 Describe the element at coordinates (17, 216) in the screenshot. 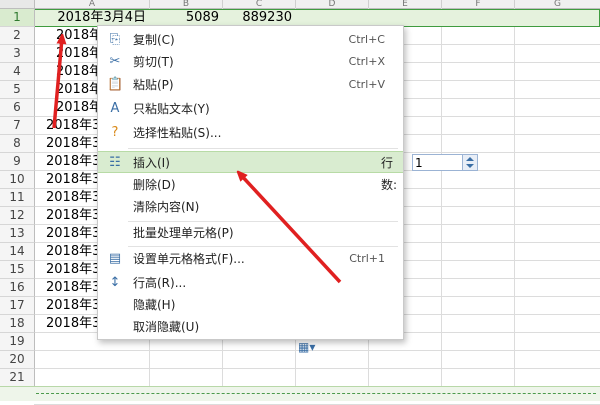

I see `row-header-12: 12` at that location.